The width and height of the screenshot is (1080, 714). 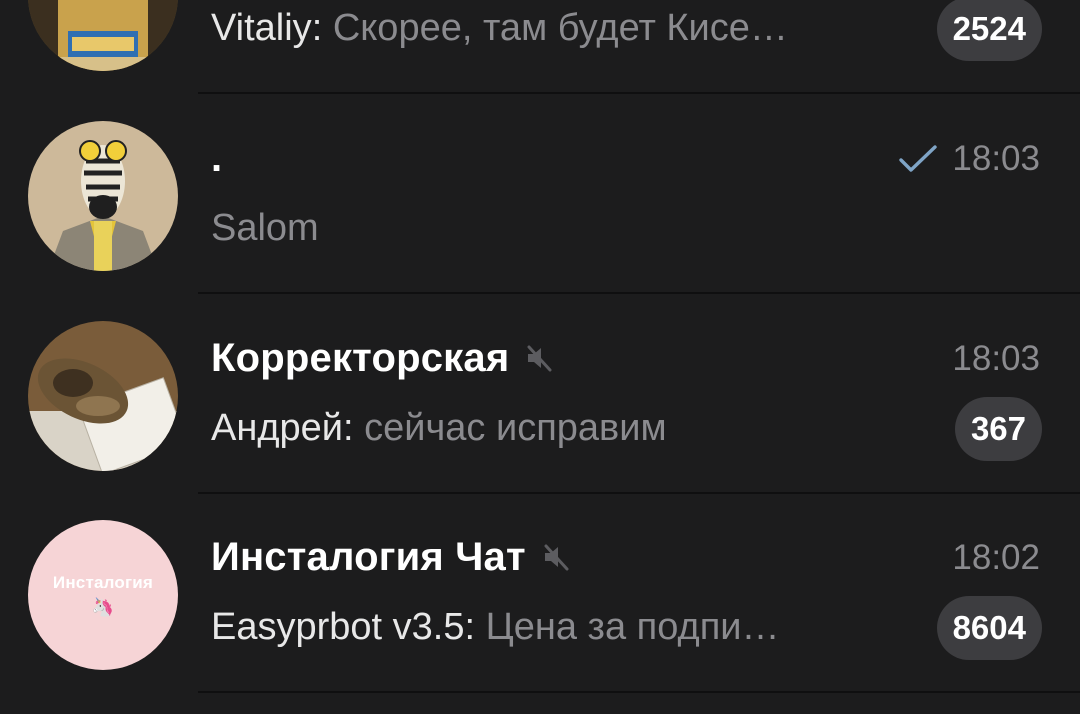 I want to click on preview-sender: Андрей, so click(x=277, y=428).